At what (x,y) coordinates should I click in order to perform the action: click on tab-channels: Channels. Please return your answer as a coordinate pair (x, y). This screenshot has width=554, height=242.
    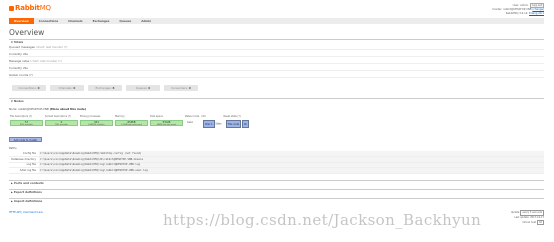
    Looking at the image, I should click on (75, 21).